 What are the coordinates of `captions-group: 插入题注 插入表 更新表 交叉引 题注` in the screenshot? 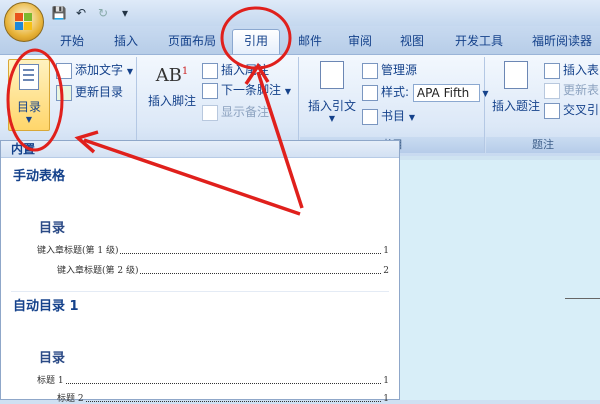 It's located at (543, 105).